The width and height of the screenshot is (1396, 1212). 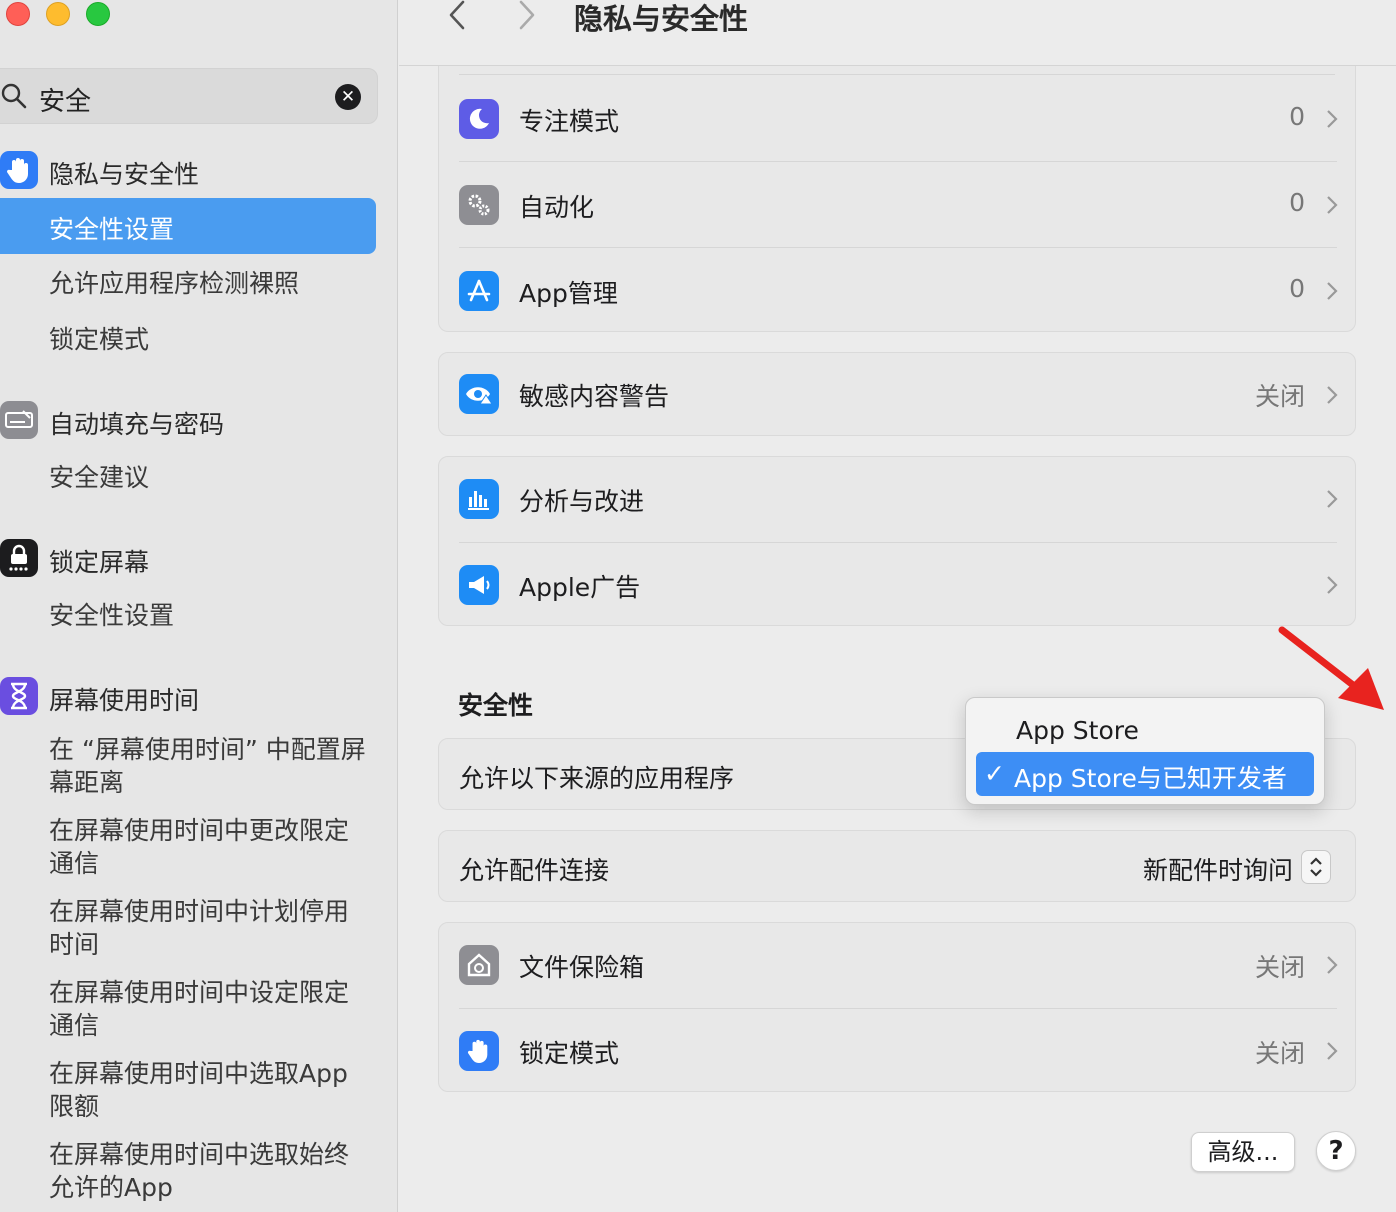 What do you see at coordinates (98, 14) in the screenshot?
I see `zoom-window-button` at bounding box center [98, 14].